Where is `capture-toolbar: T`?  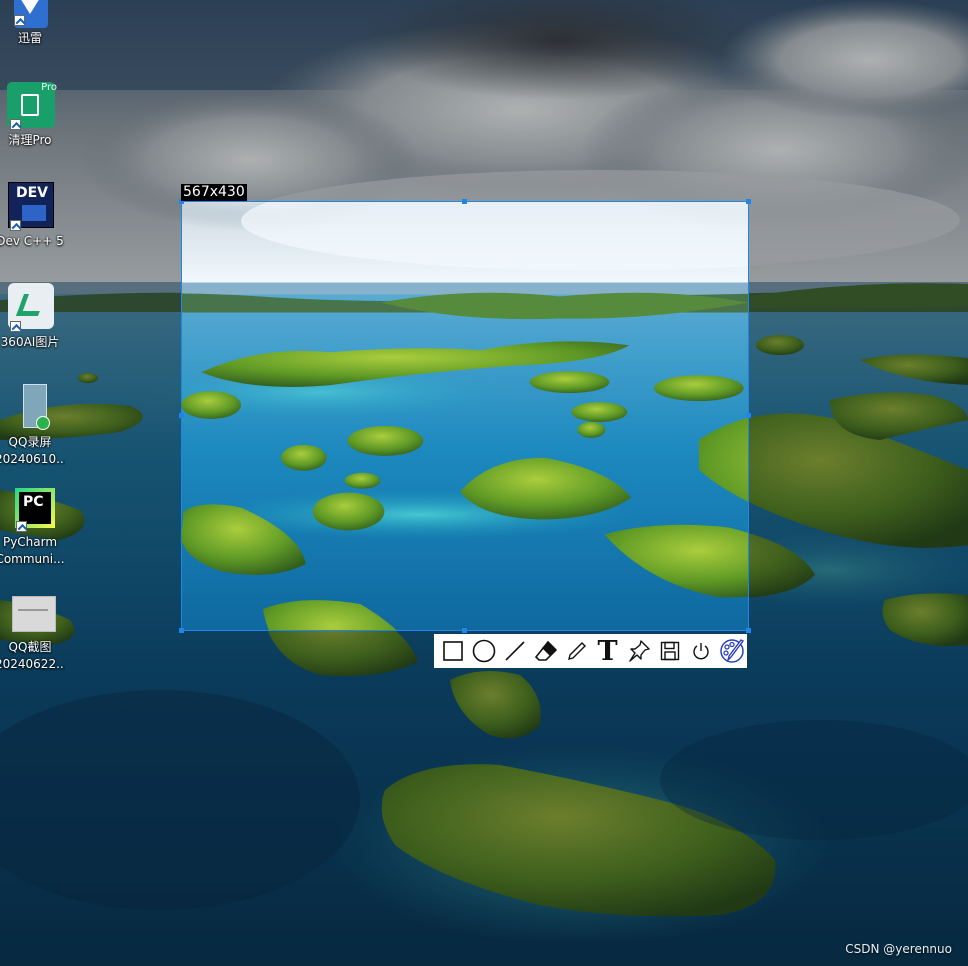
capture-toolbar: T is located at coordinates (590, 651).